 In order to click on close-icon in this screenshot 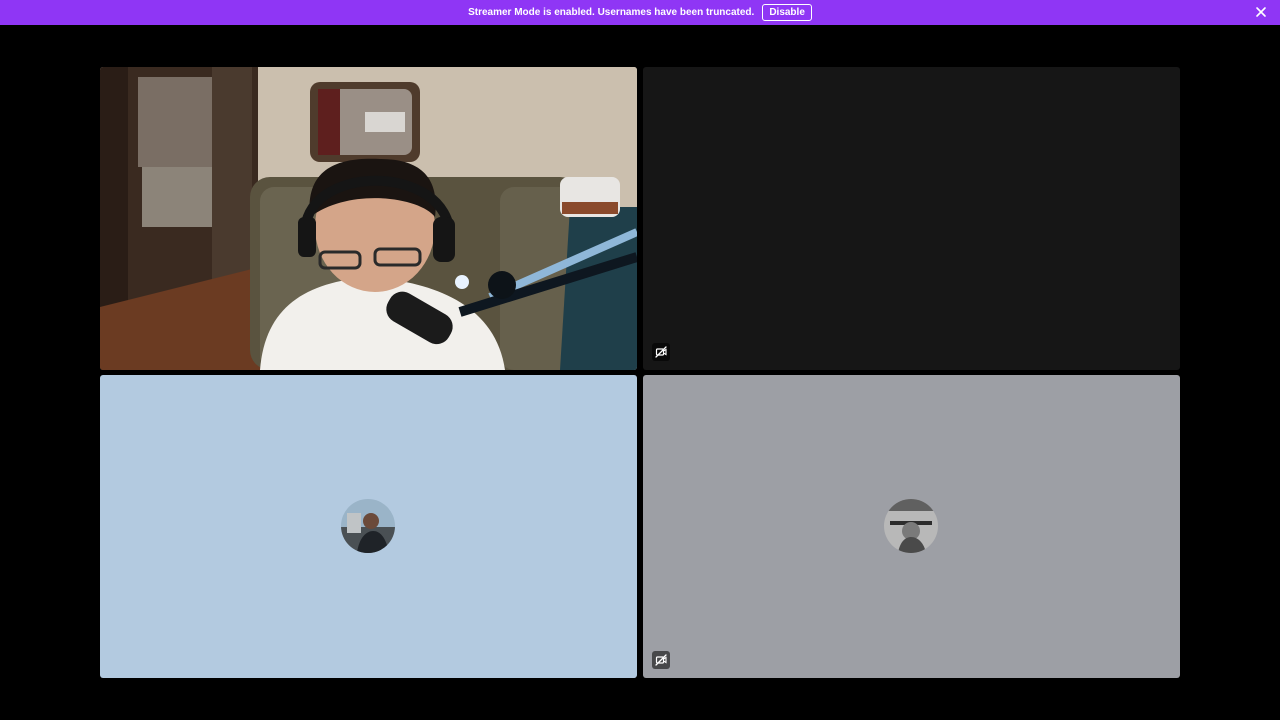, I will do `click(1261, 12)`.